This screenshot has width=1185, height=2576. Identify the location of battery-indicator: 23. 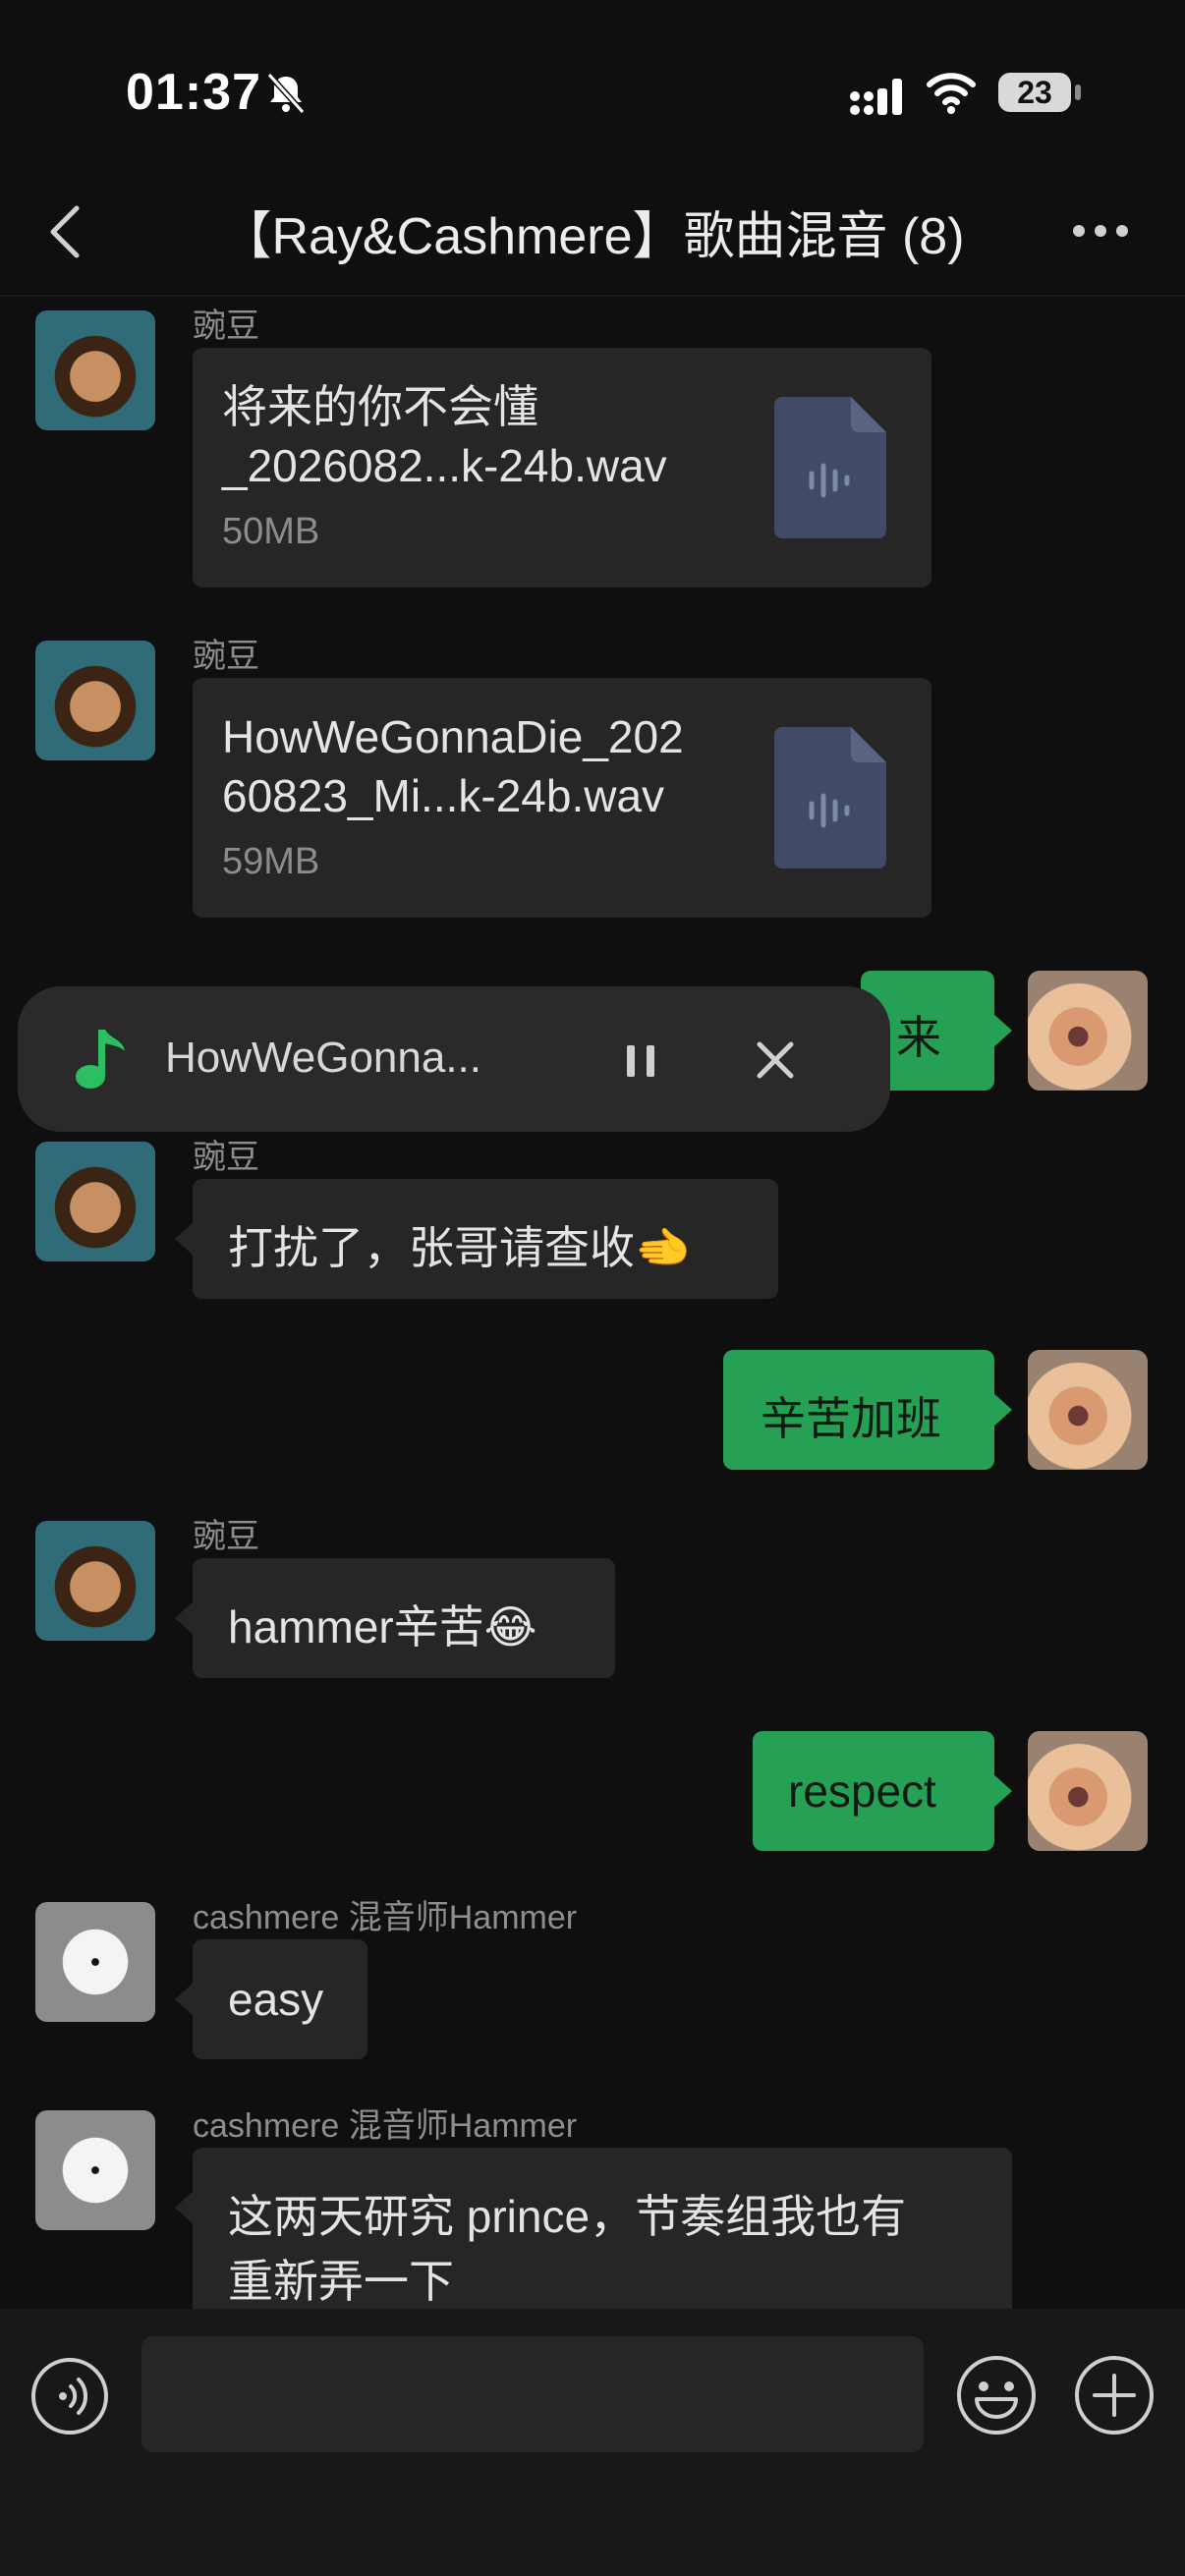
(1040, 93).